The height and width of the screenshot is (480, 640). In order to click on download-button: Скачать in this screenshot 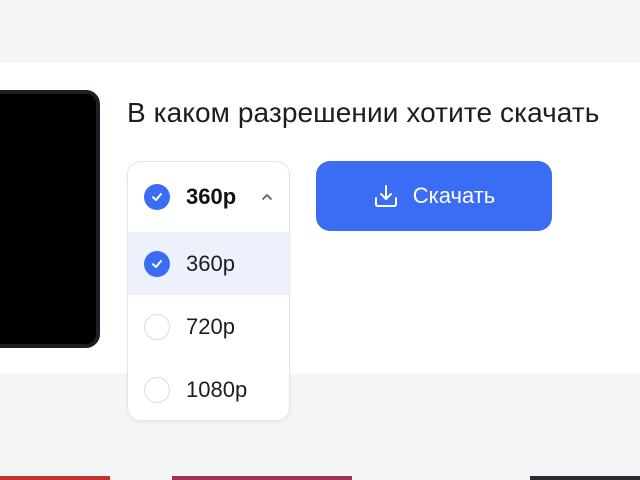, I will do `click(434, 196)`.